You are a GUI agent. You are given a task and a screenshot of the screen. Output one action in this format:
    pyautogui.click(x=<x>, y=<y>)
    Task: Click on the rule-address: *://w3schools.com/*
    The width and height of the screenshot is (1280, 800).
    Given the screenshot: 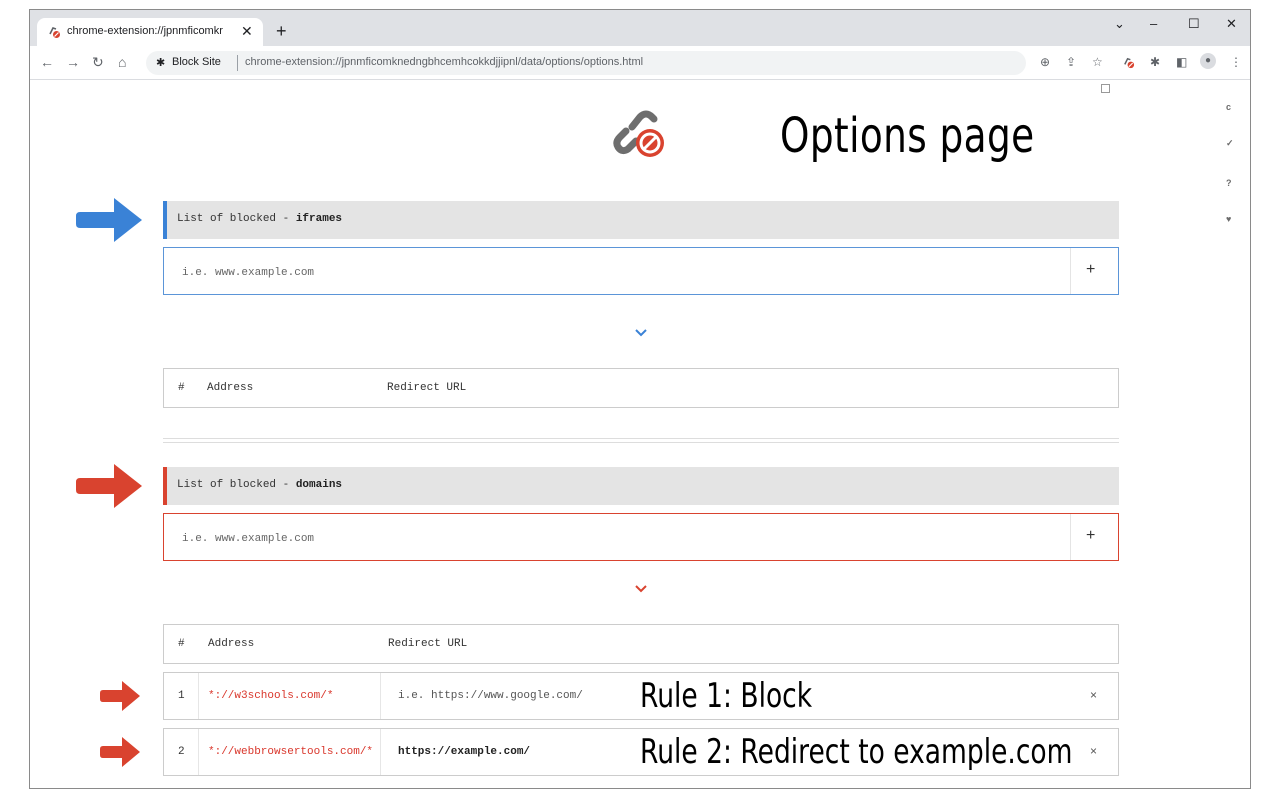 What is the action you would take?
    pyautogui.click(x=270, y=696)
    